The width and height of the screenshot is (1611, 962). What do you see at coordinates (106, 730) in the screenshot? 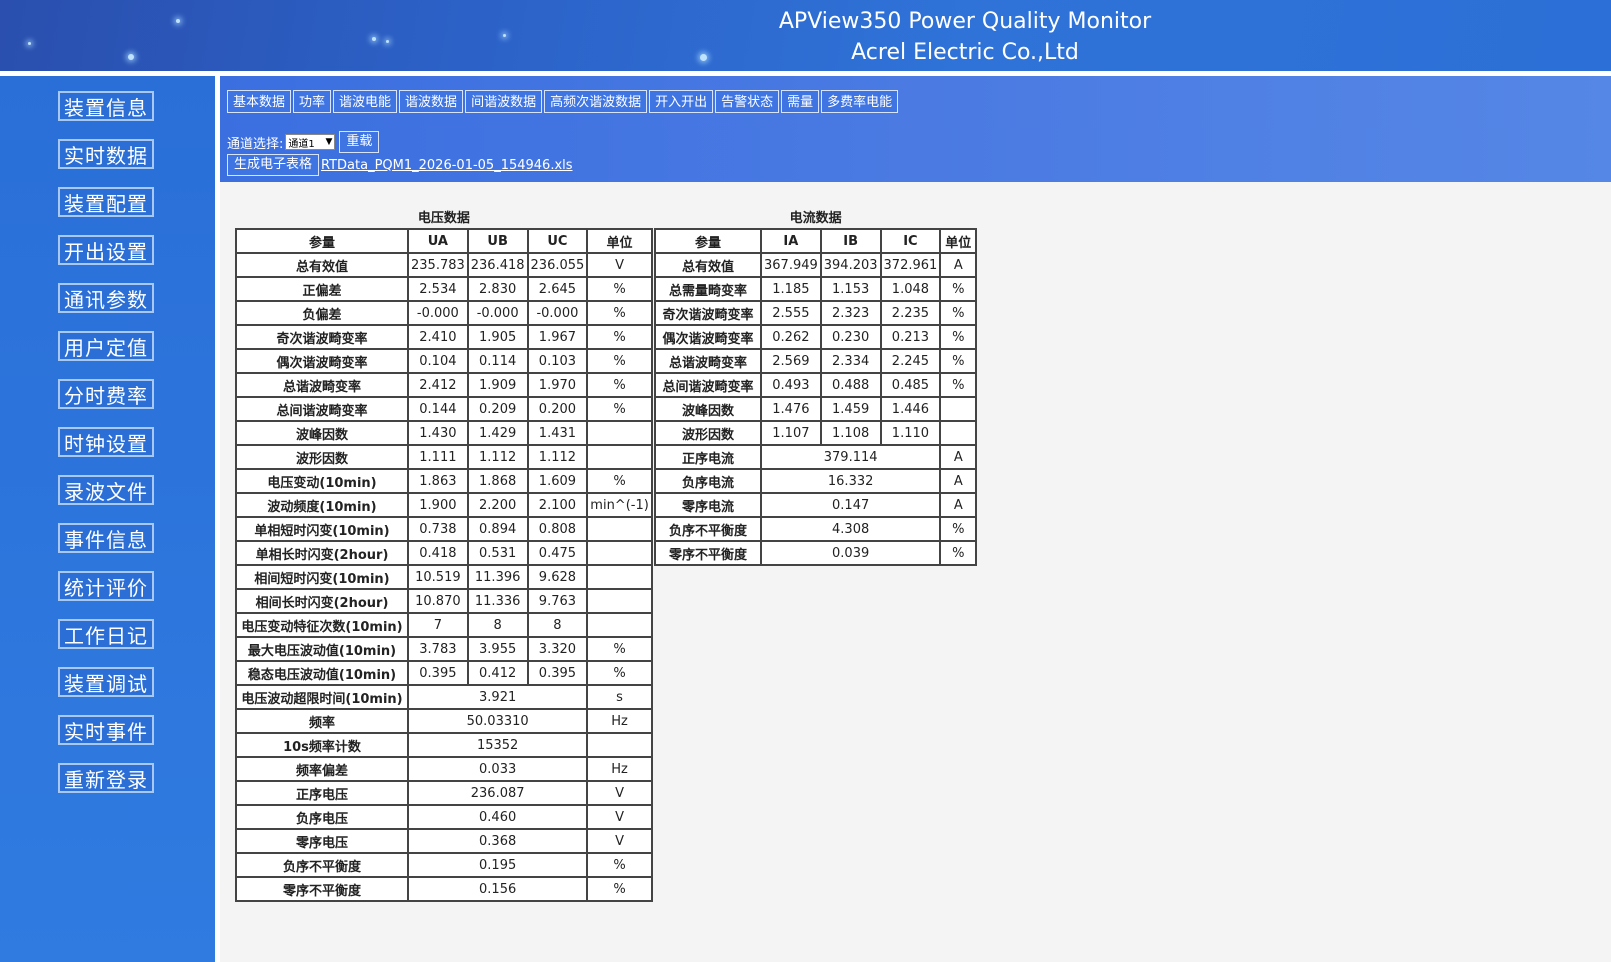
I see `sidebar-item-14: 实时事件` at bounding box center [106, 730].